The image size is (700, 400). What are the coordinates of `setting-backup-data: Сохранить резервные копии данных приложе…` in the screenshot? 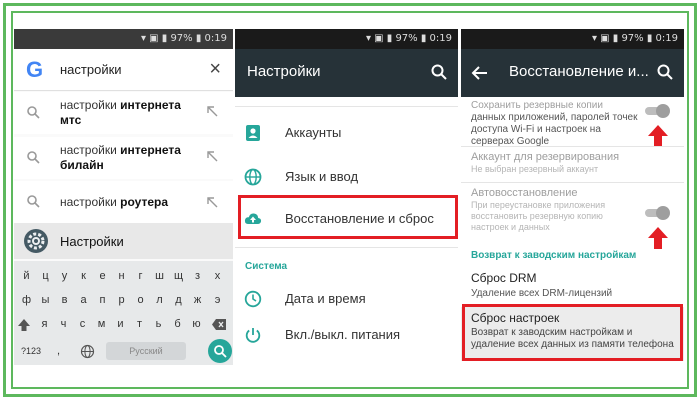 It's located at (556, 123).